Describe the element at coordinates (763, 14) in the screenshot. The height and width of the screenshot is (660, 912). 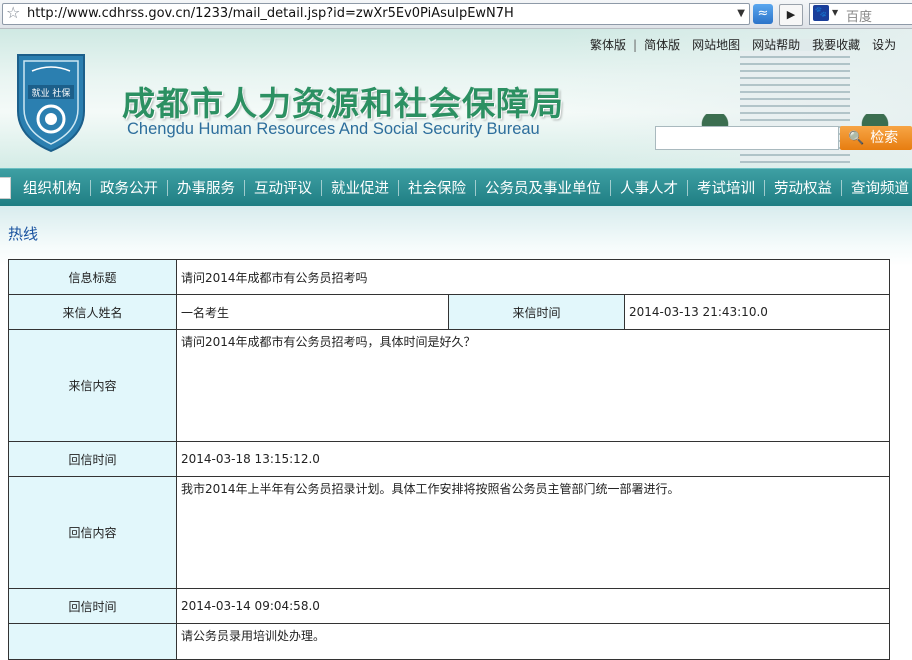
I see `compatibility-view-icon: ≈` at that location.